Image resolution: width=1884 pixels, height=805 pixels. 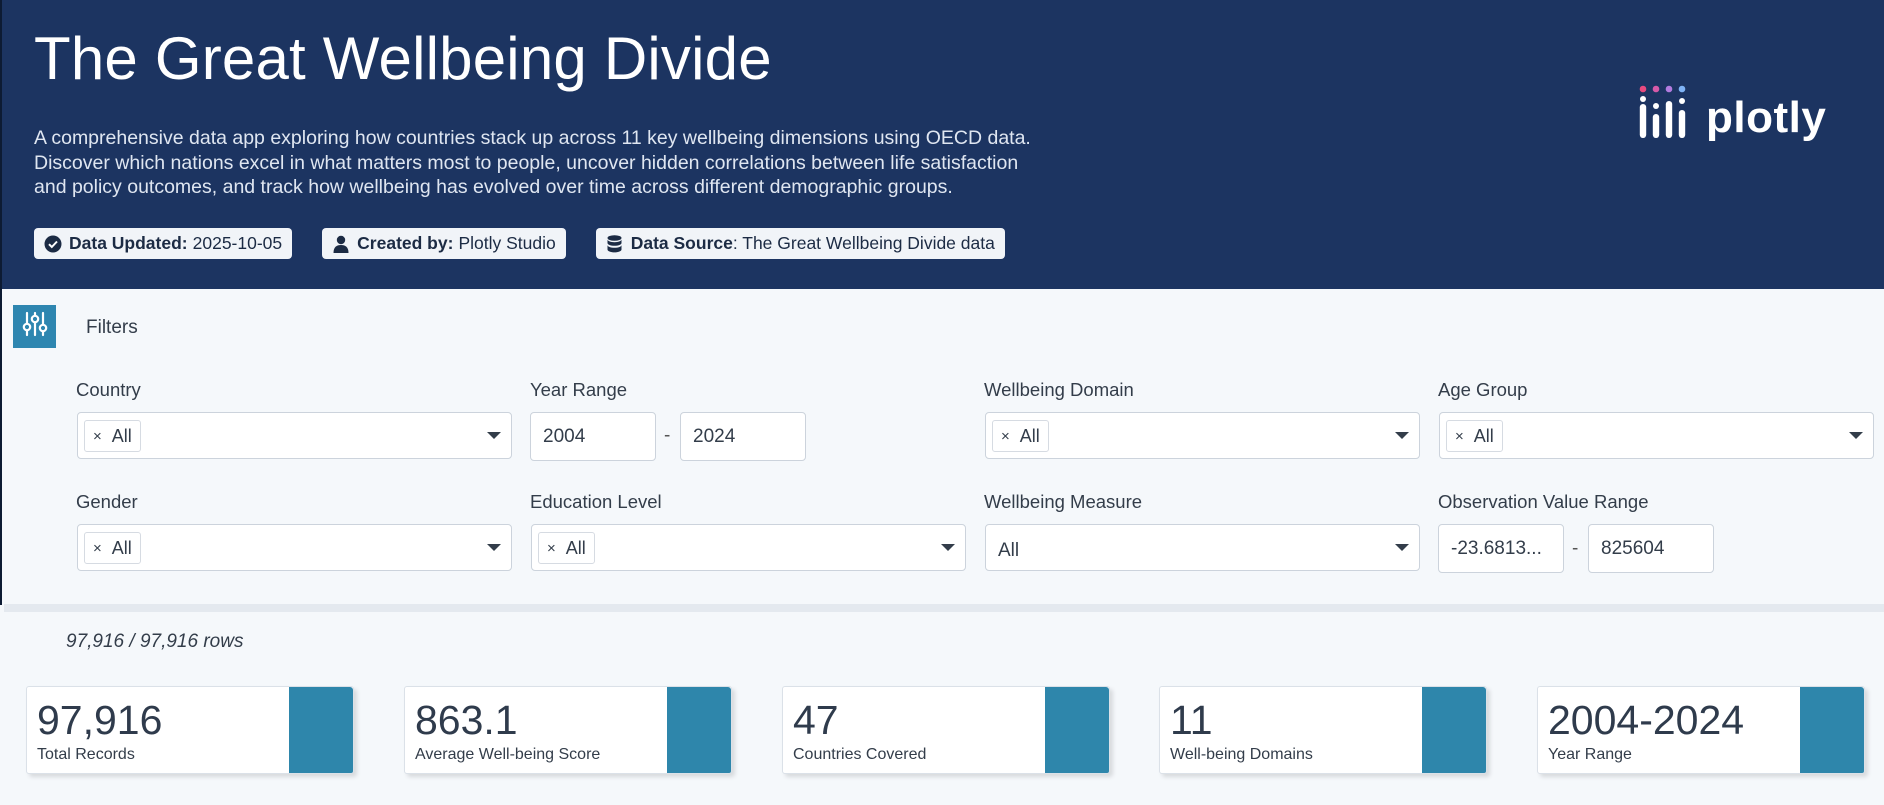 What do you see at coordinates (508, 754) in the screenshot?
I see `stat-label: Average Well-being Score` at bounding box center [508, 754].